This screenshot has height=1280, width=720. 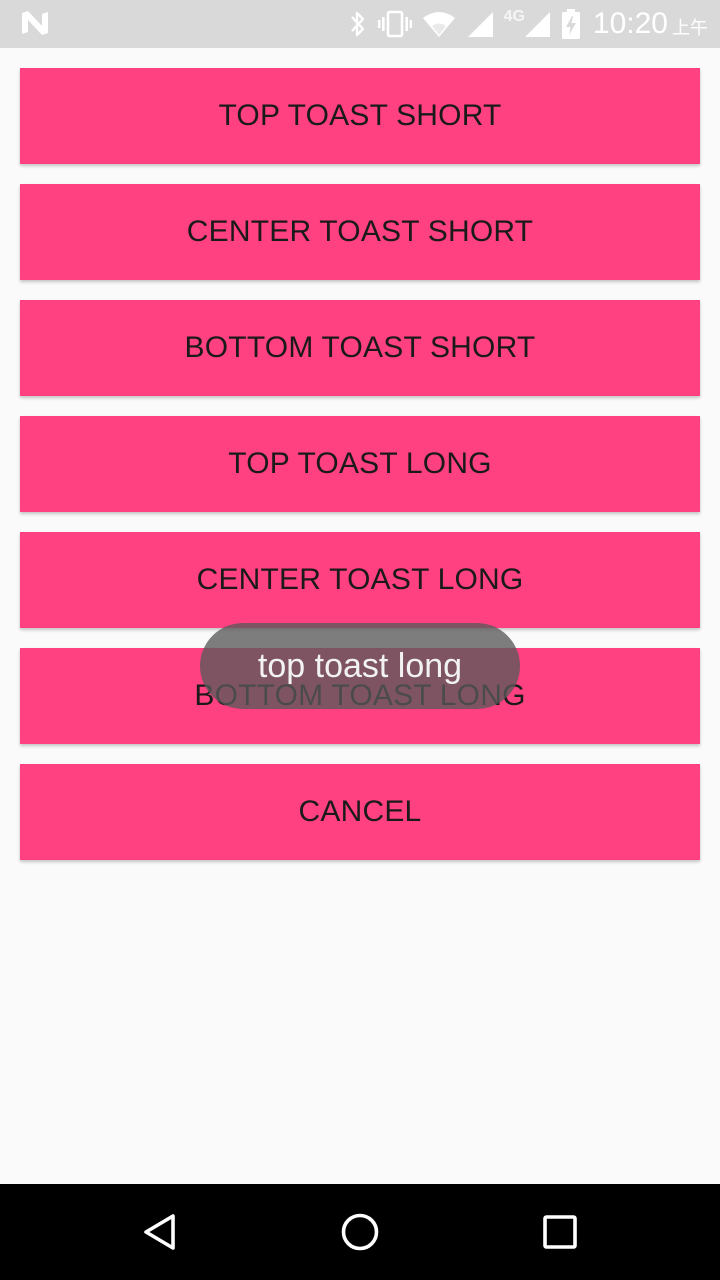 I want to click on wifi-icon, so click(x=439, y=24).